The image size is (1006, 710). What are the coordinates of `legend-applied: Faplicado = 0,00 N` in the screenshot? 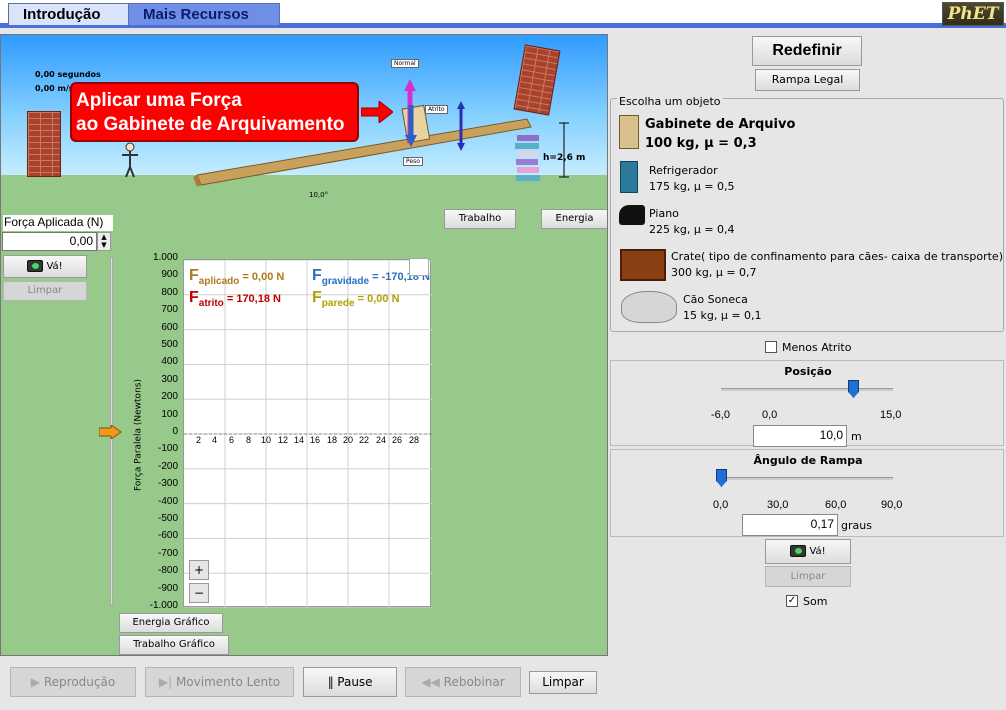 It's located at (237, 277).